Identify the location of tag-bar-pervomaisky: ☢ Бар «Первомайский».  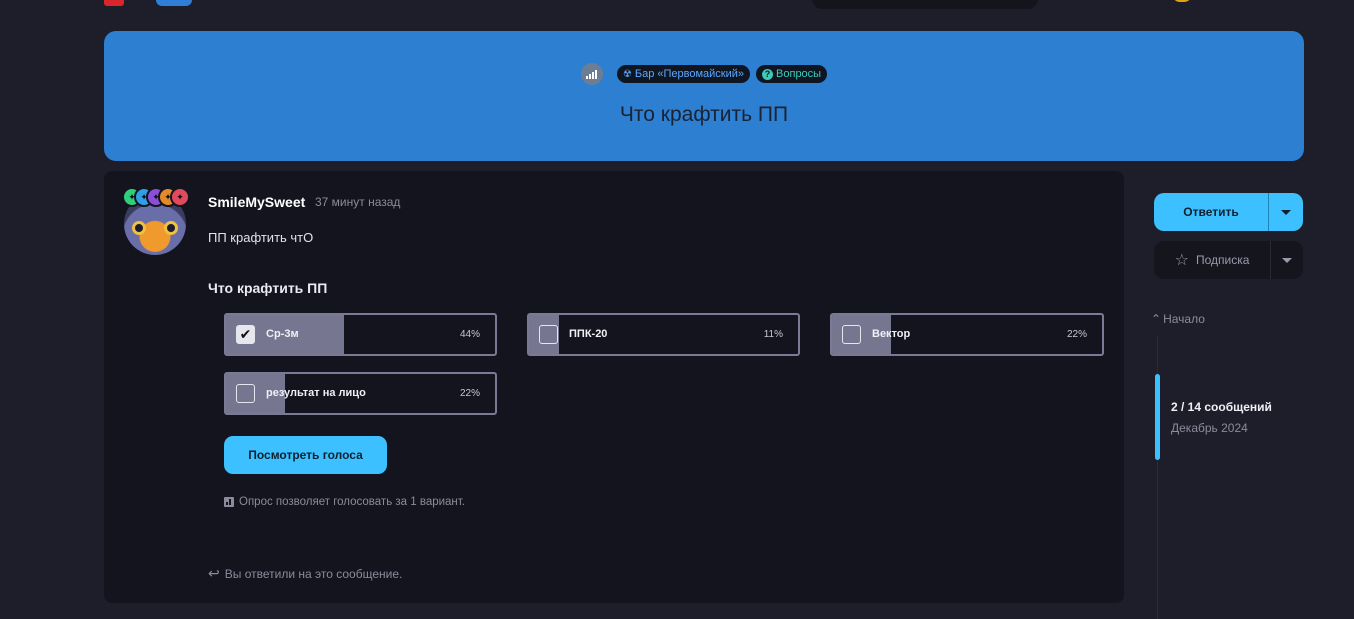
(683, 74).